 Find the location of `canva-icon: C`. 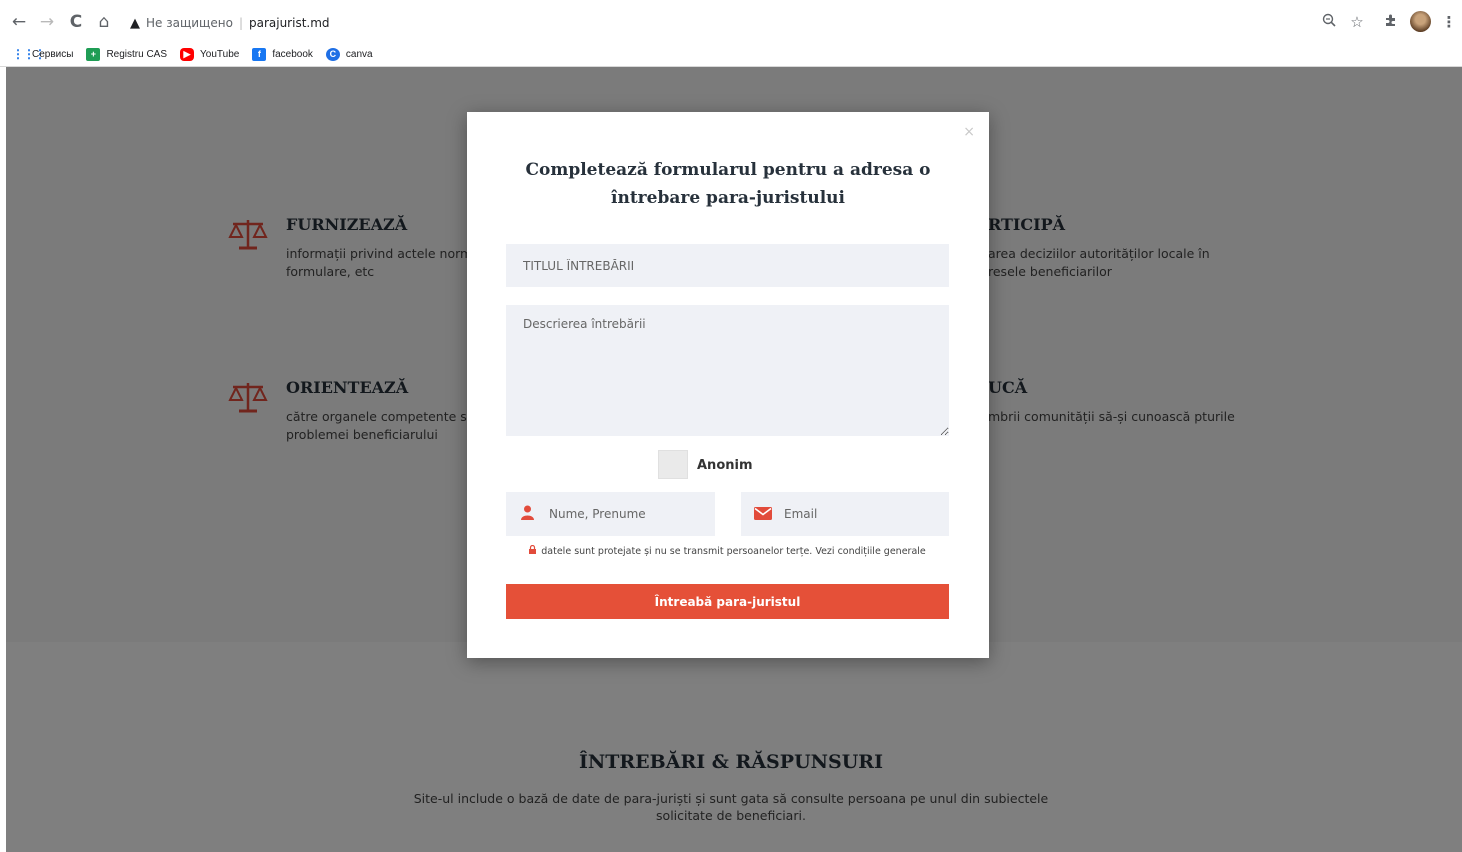

canva-icon: C is located at coordinates (332, 54).